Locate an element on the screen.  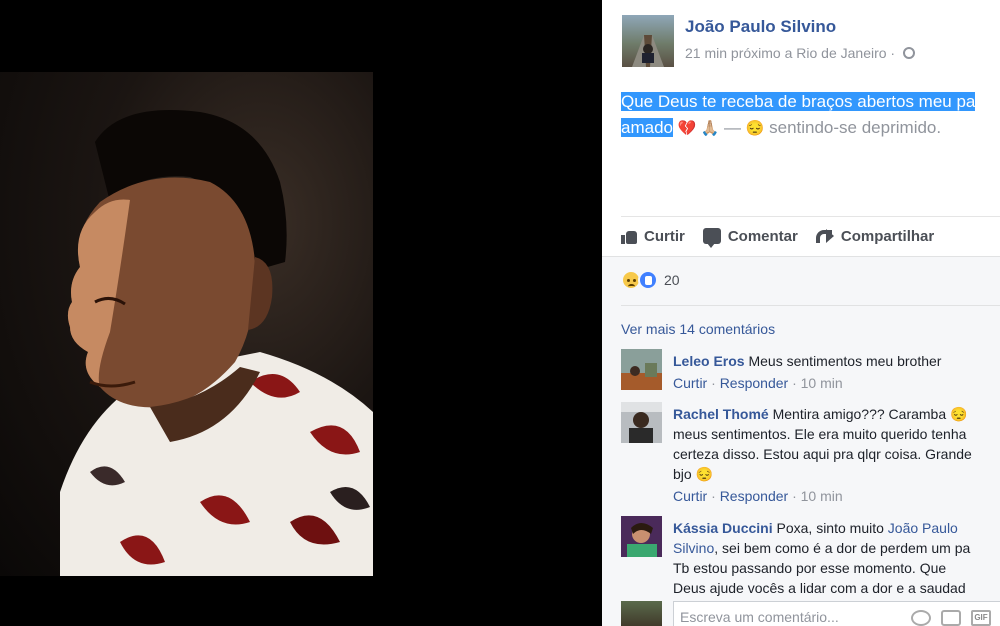
comment-text: Meus sentimentos meu brother is located at coordinates (843, 361).